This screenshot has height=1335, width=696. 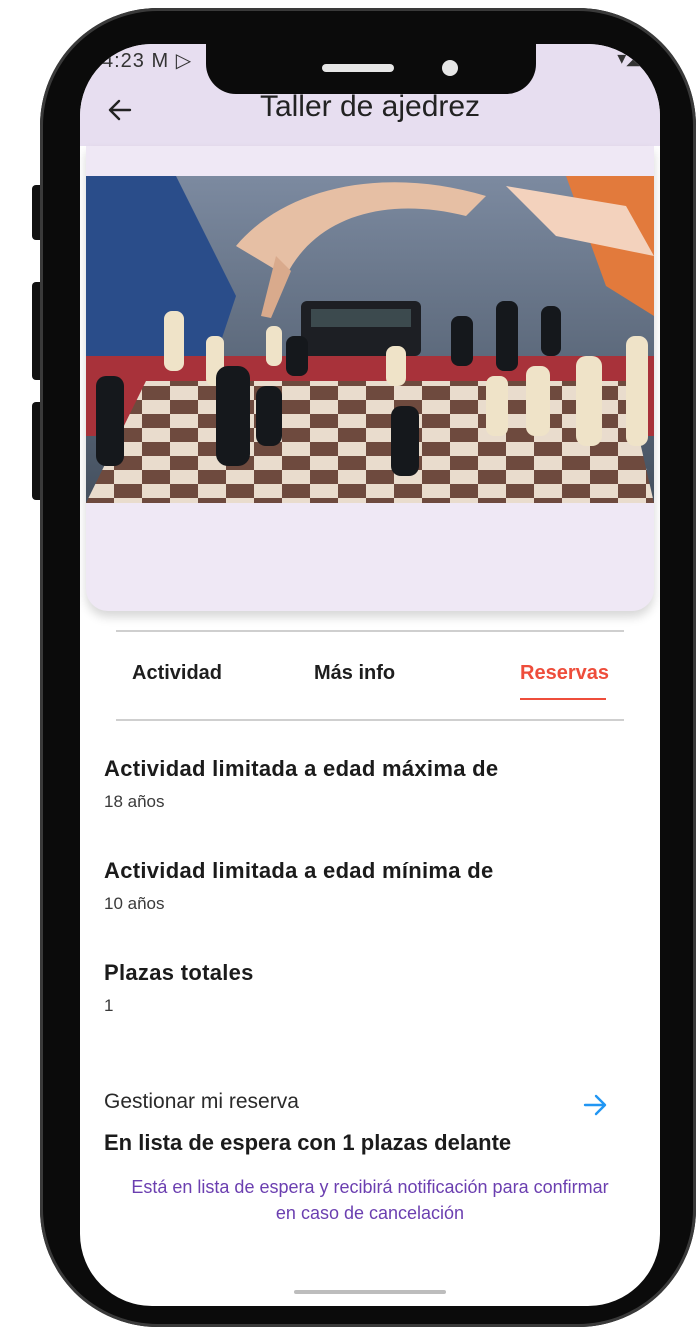 I want to click on speaker-grille, so click(x=358, y=68).